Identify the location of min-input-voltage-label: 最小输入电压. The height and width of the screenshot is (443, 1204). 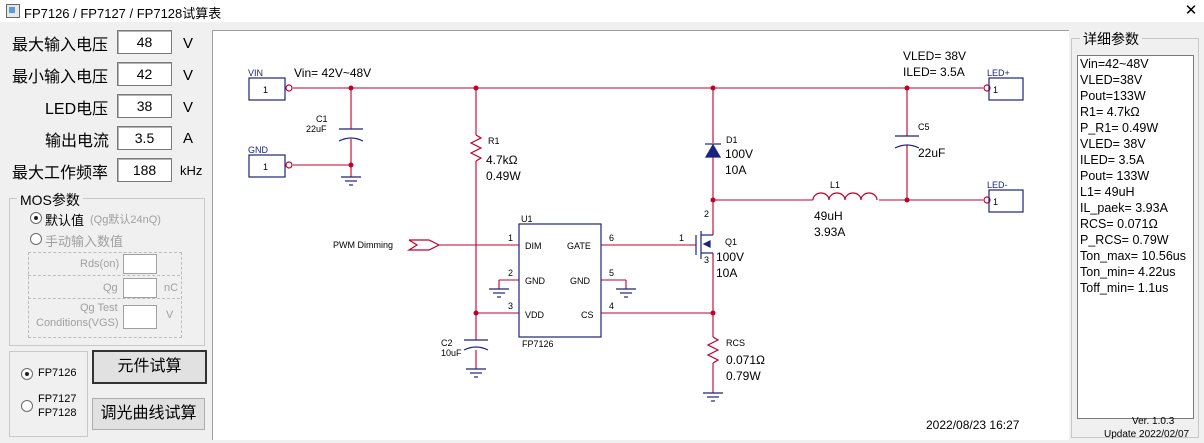
(60, 77).